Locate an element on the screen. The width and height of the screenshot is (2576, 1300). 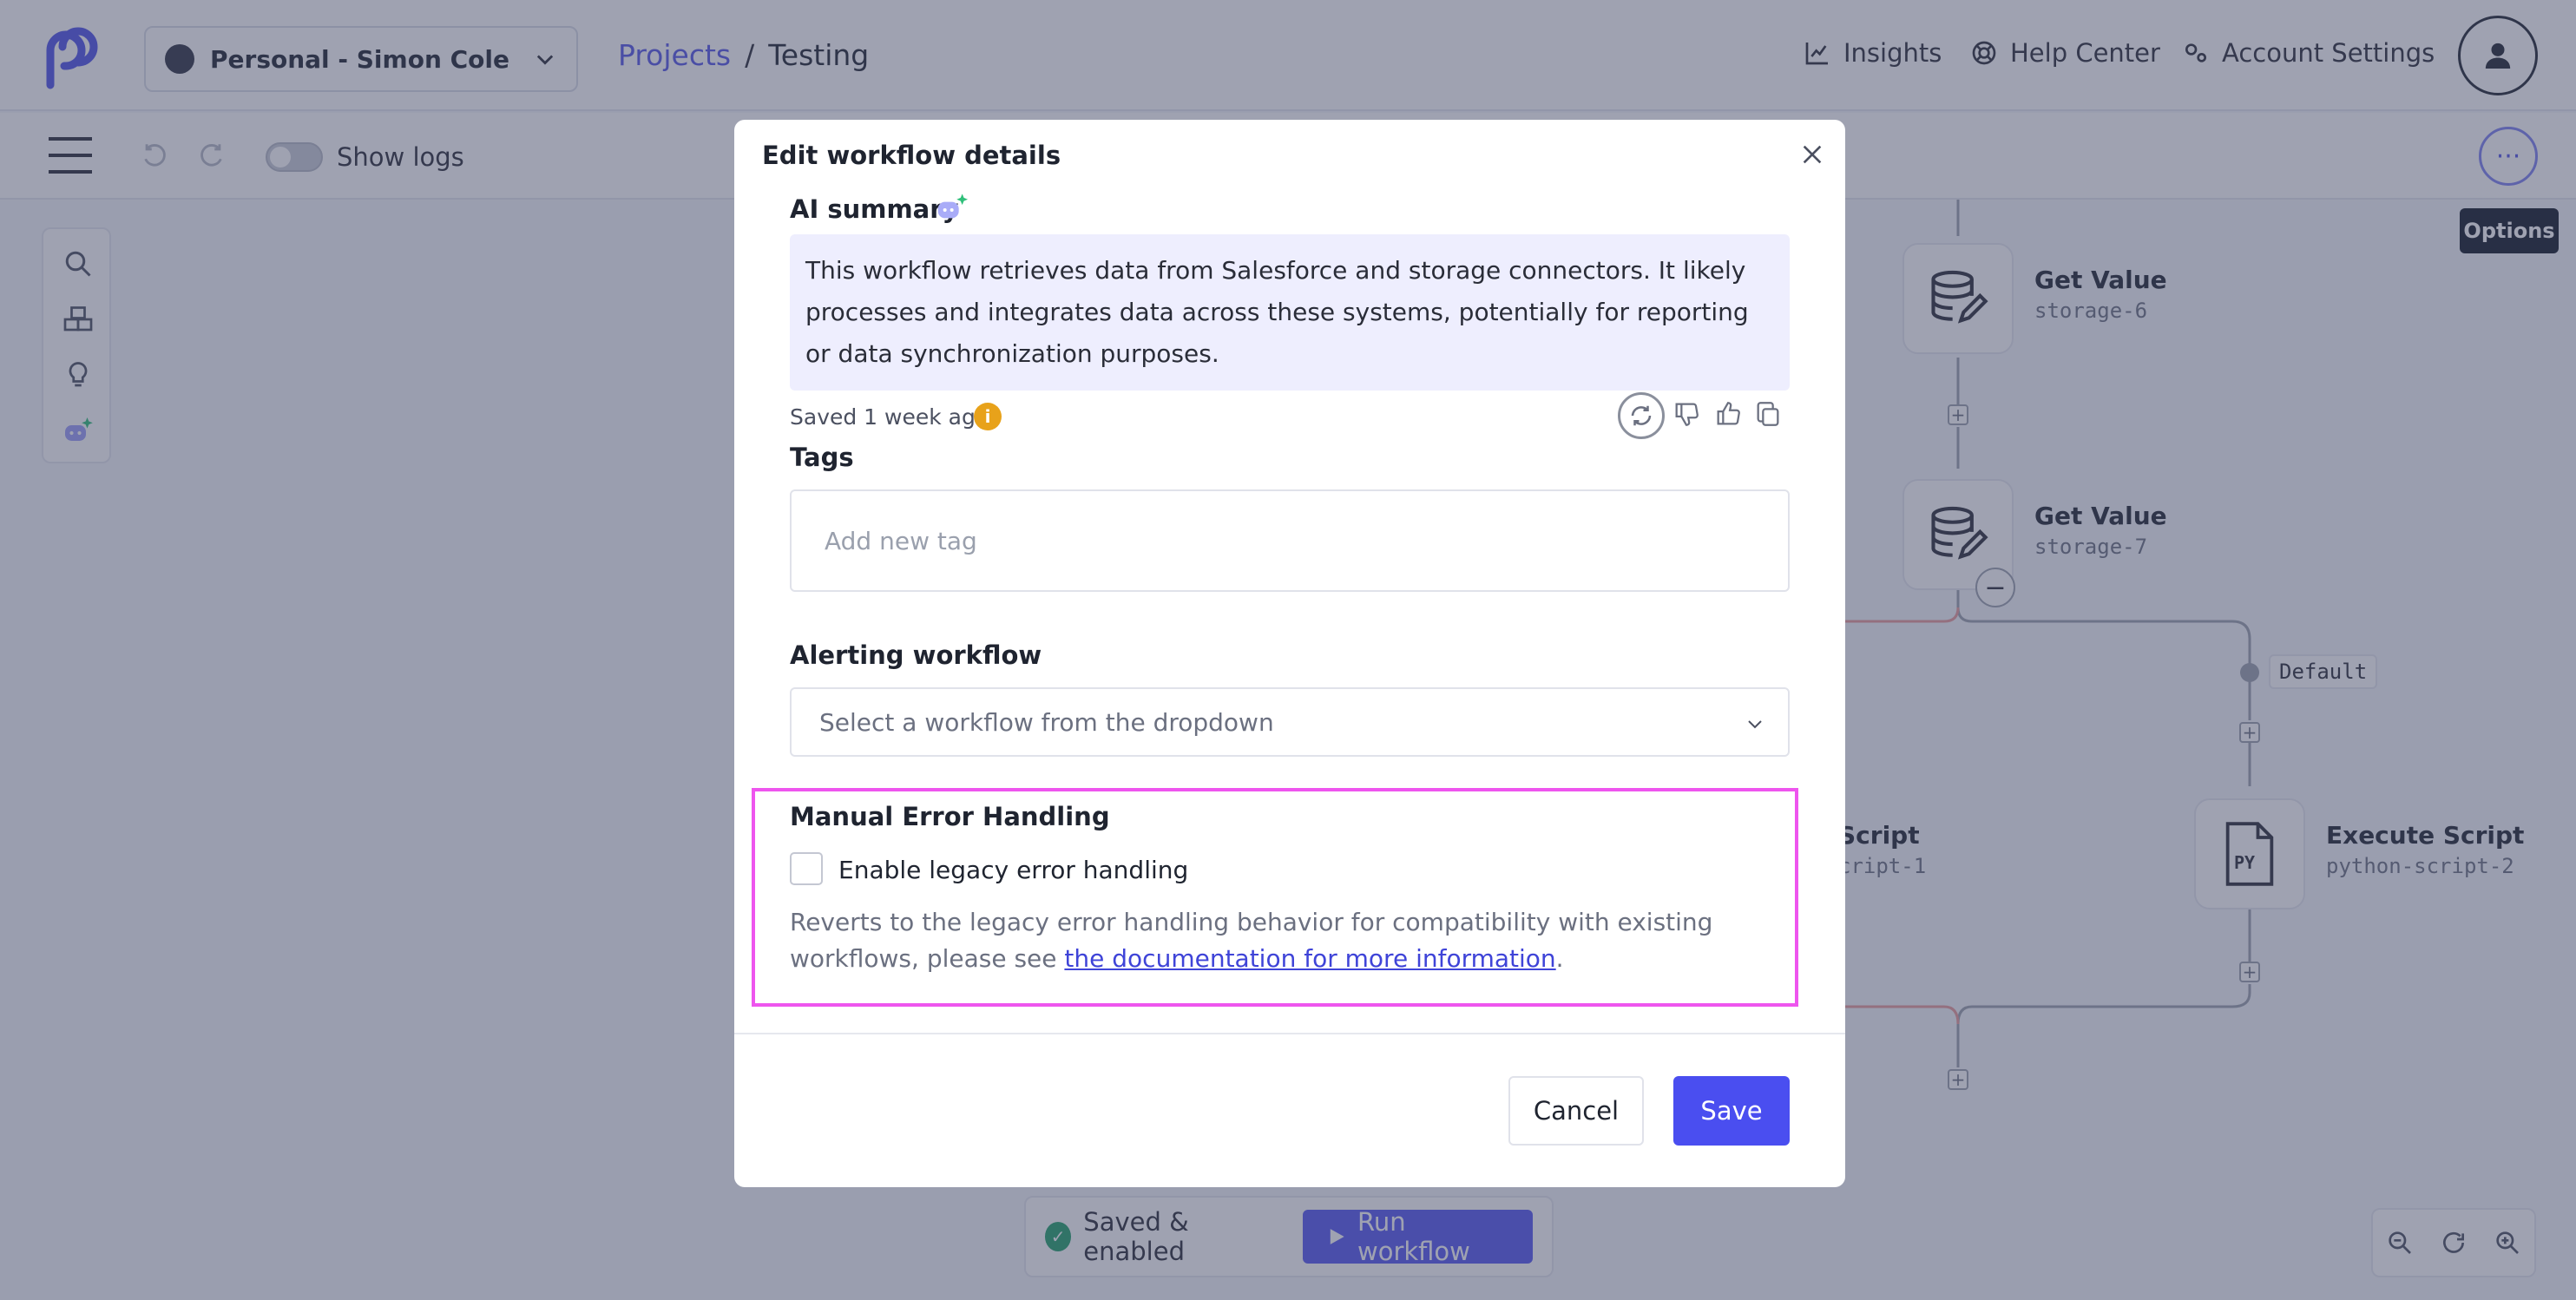
error-desc-end: . is located at coordinates (1559, 958).